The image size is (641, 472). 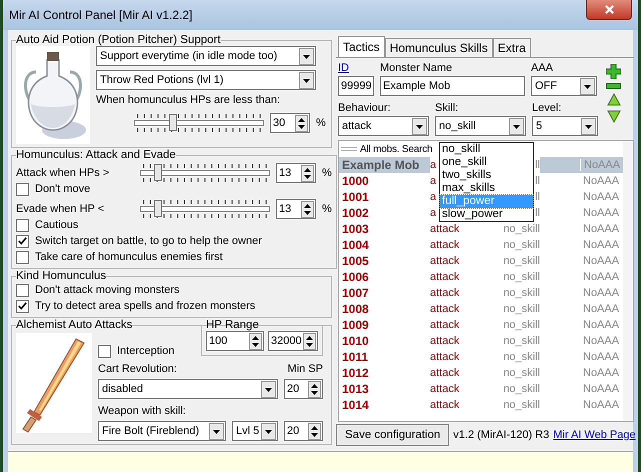 What do you see at coordinates (145, 306) in the screenshot?
I see `checkbox-label: Try to detect area spells and frozen monsters` at bounding box center [145, 306].